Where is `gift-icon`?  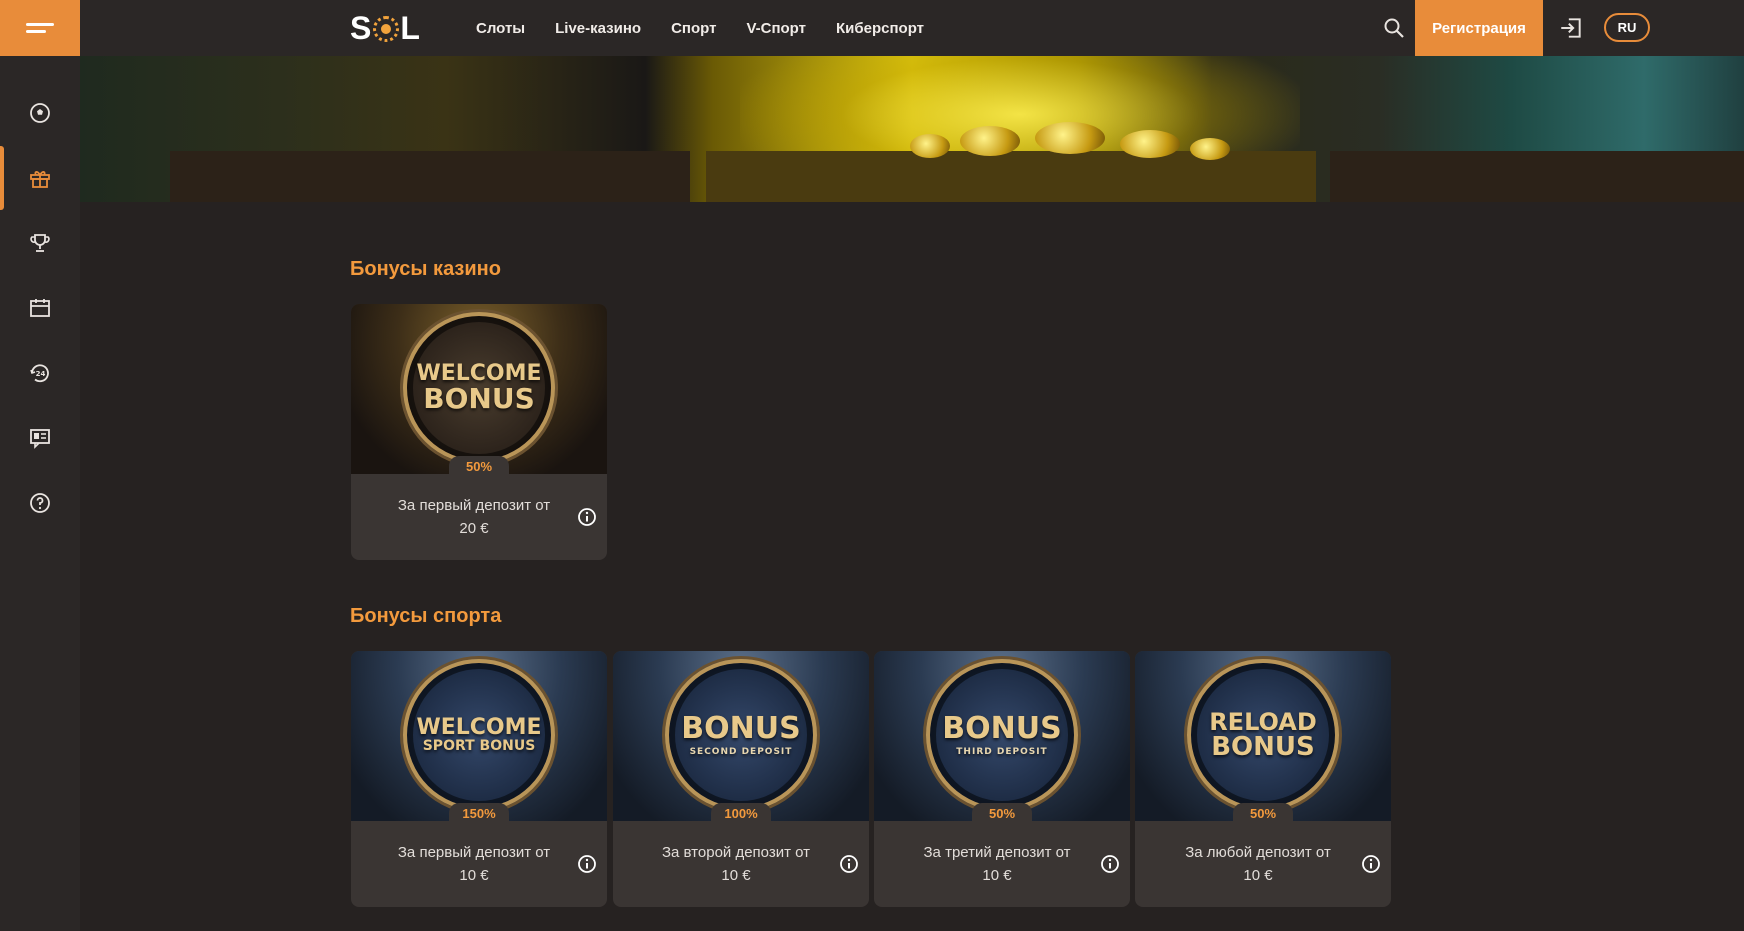
gift-icon is located at coordinates (40, 179).